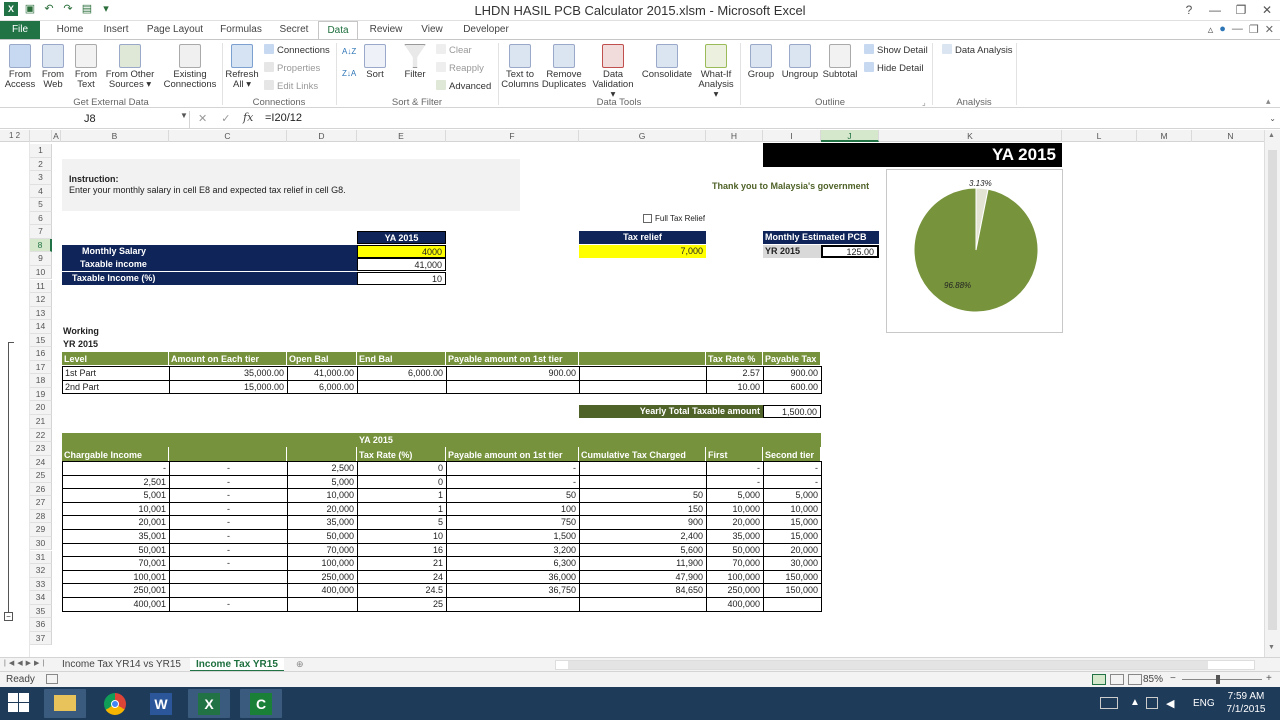 Image resolution: width=1280 pixels, height=720 pixels. What do you see at coordinates (1173, 678) in the screenshot?
I see `zoom-out-icon: −` at bounding box center [1173, 678].